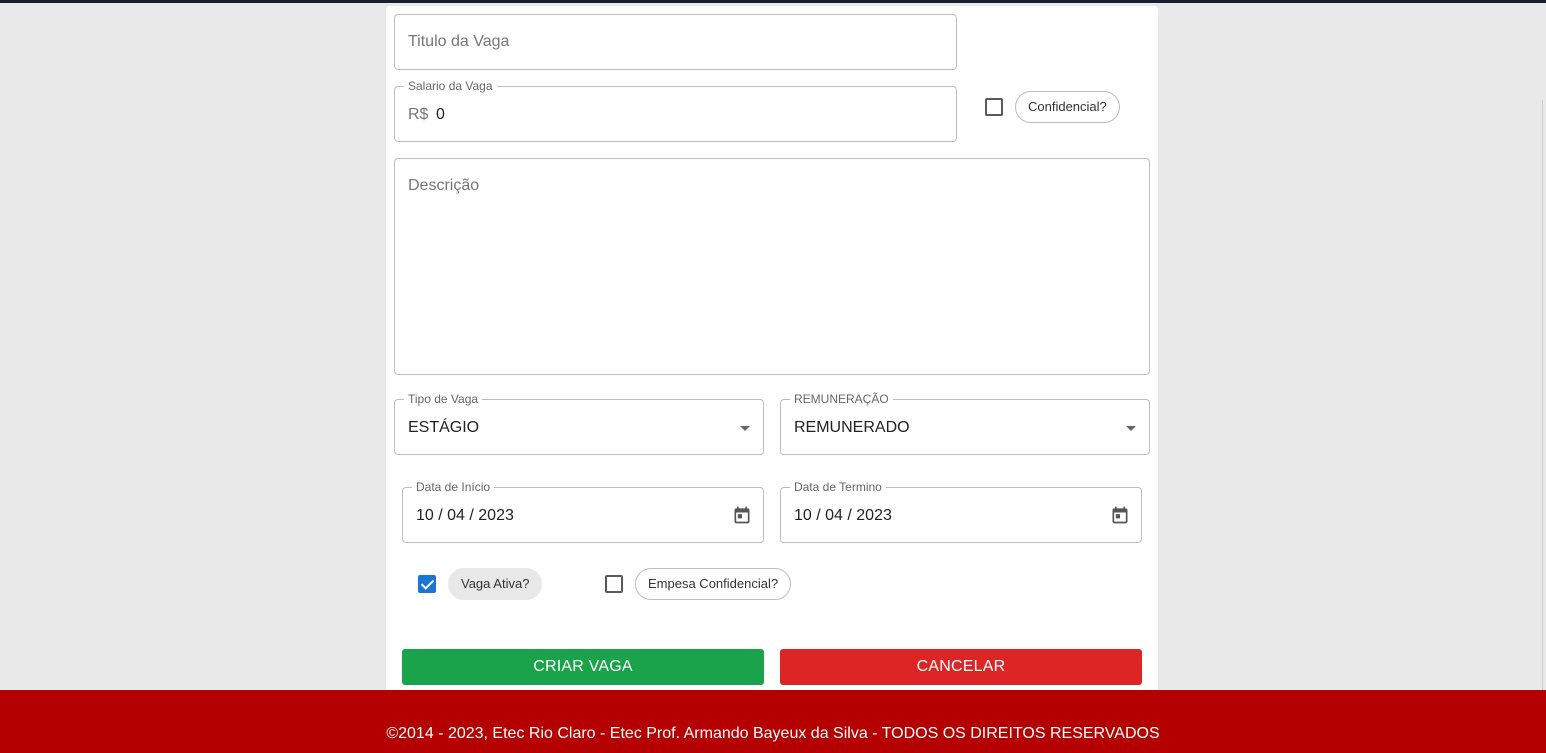  What do you see at coordinates (465, 515) in the screenshot?
I see `start-date-value: 10 / 04 / 2023` at bounding box center [465, 515].